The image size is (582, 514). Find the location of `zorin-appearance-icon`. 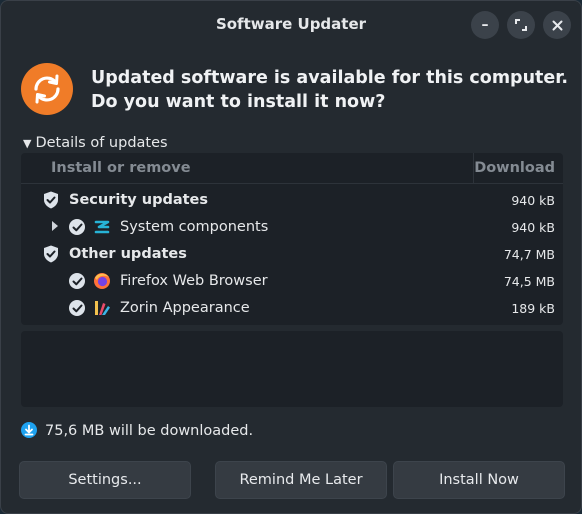

zorin-appearance-icon is located at coordinates (102, 308).